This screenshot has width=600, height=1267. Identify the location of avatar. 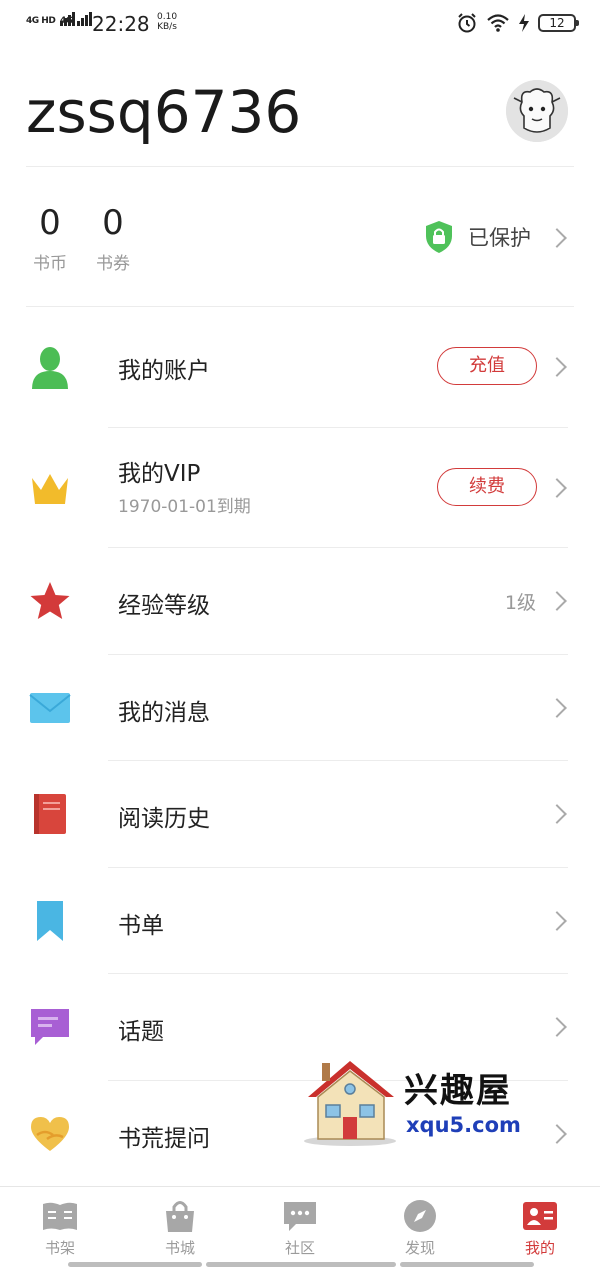
(537, 111).